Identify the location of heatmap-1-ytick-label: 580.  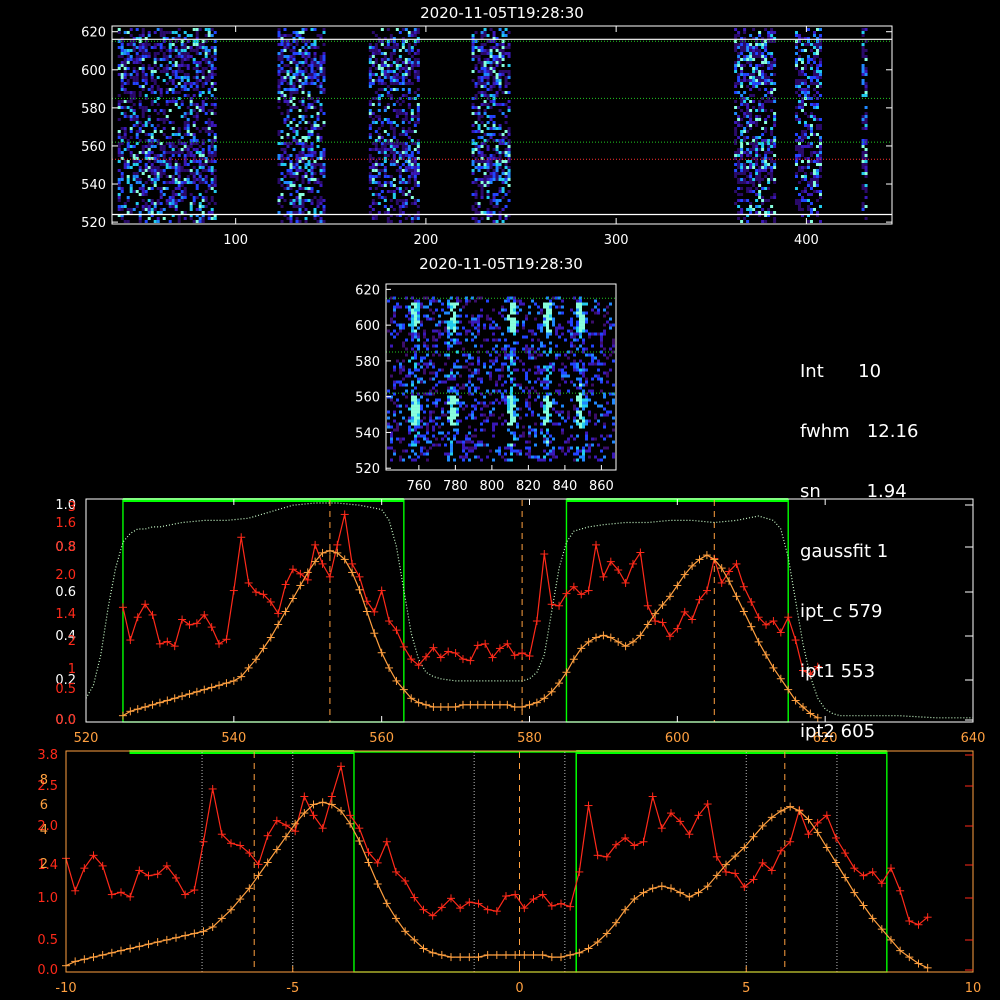
(93, 109).